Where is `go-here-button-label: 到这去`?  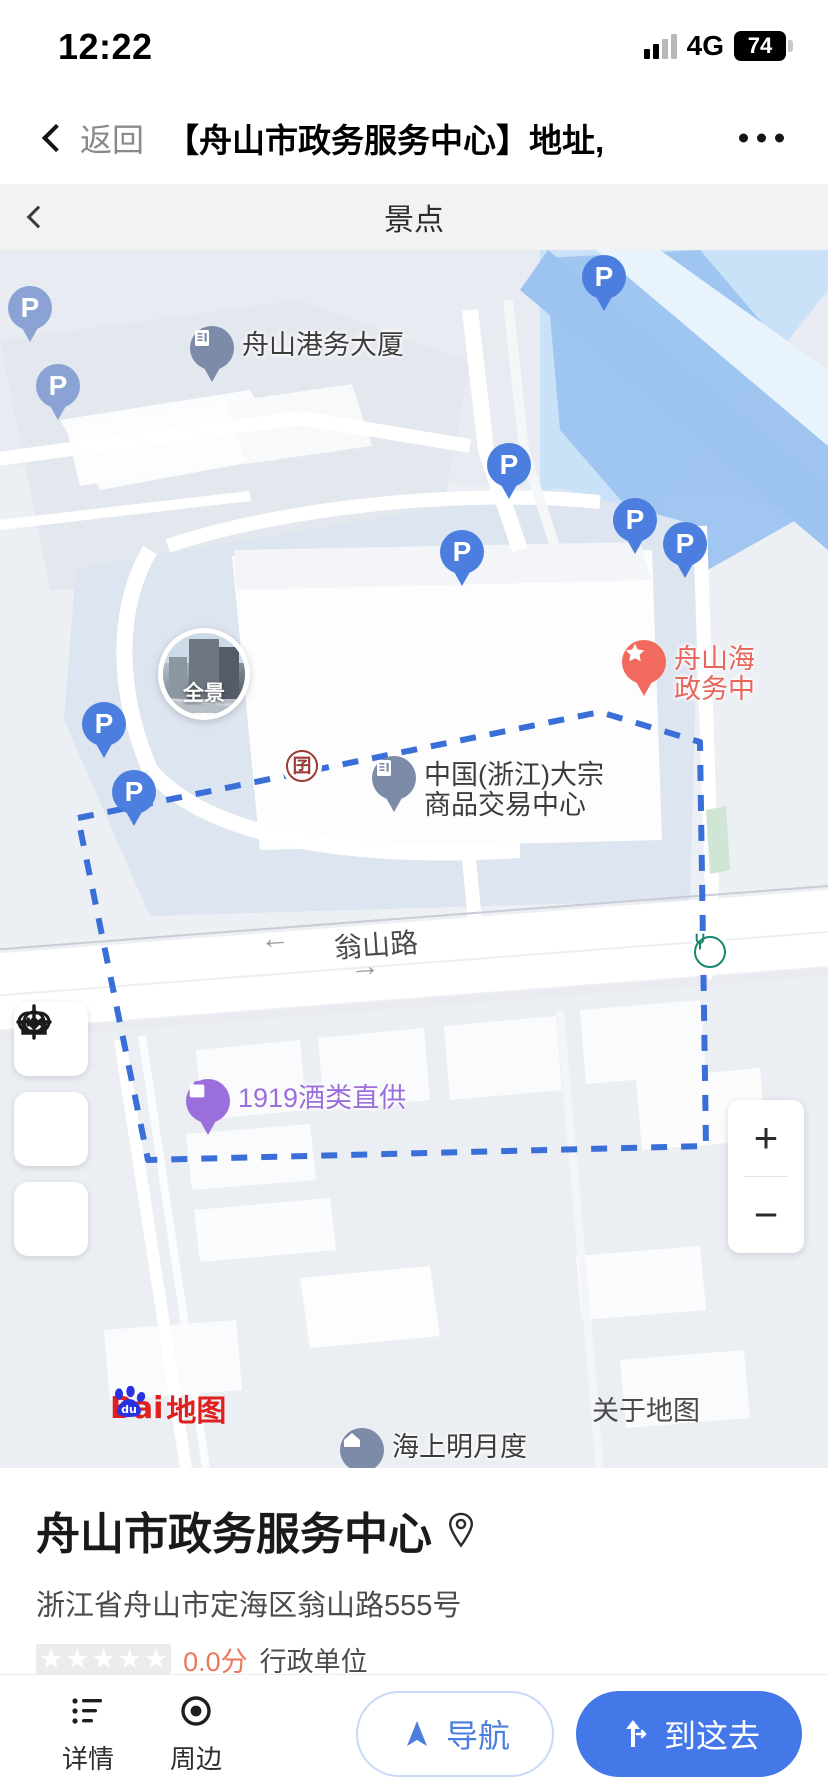 go-here-button-label: 到这去 is located at coordinates (711, 1735).